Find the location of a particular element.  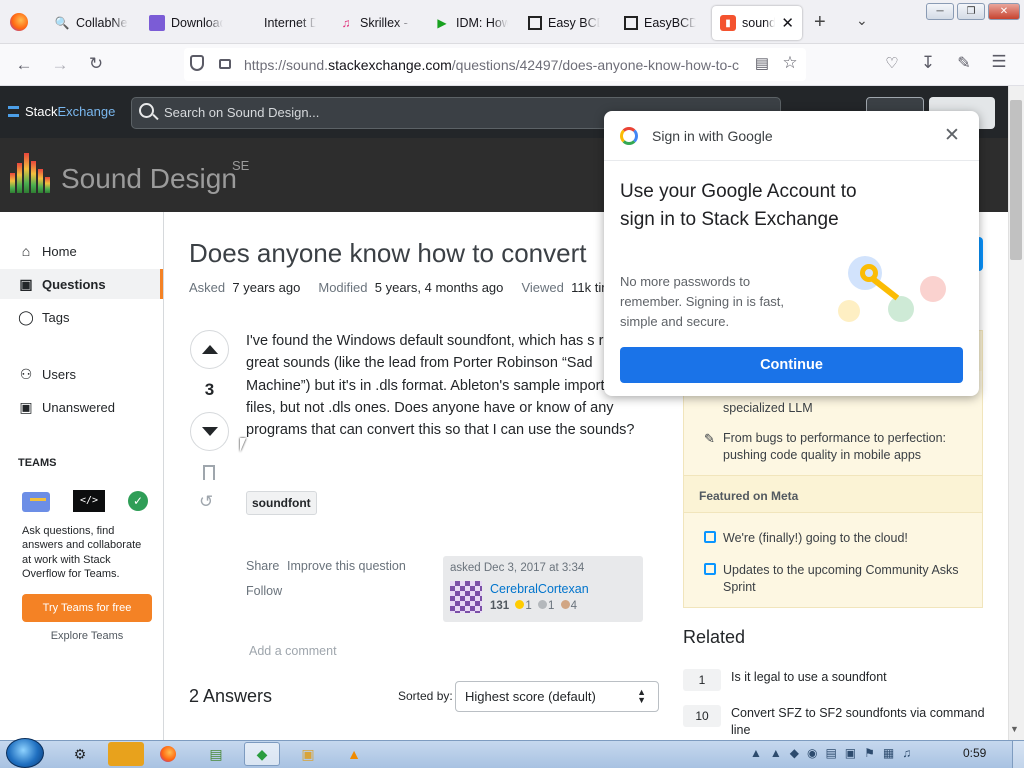

downvote-button is located at coordinates (209, 431).